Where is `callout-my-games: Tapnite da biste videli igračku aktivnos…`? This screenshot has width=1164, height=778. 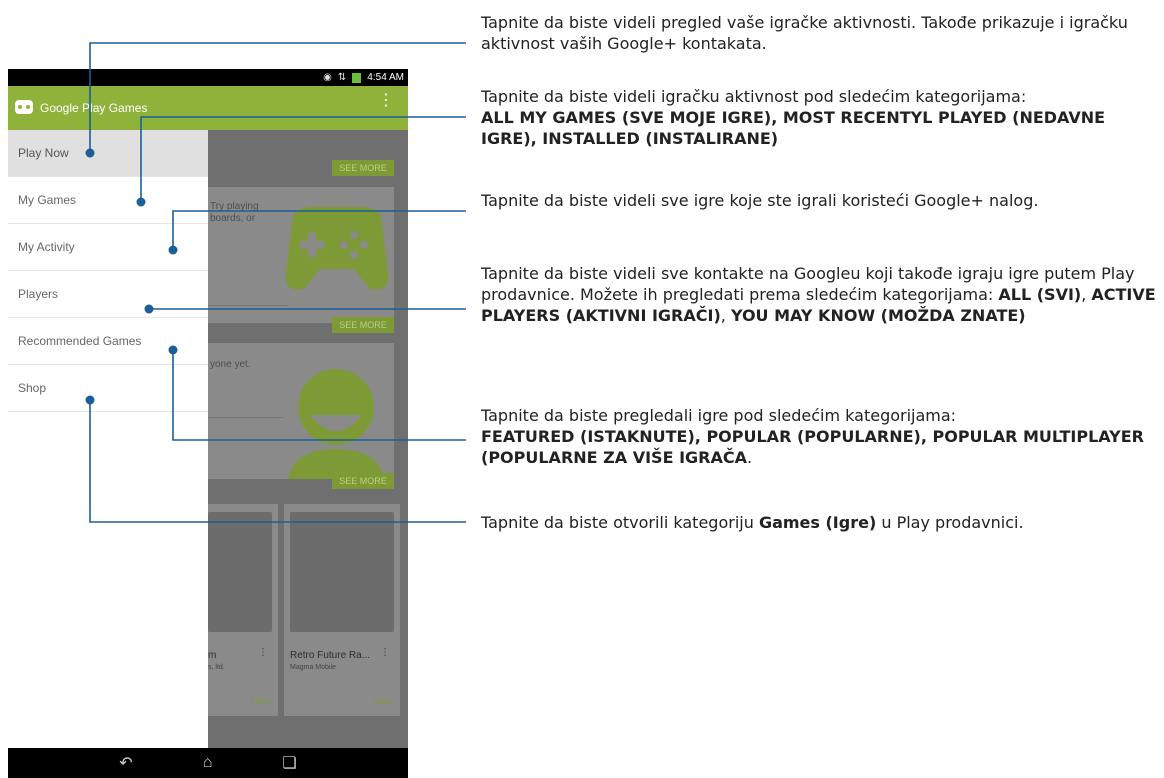
callout-my-games: Tapnite da biste videli igračku aktivnos… is located at coordinates (793, 117).